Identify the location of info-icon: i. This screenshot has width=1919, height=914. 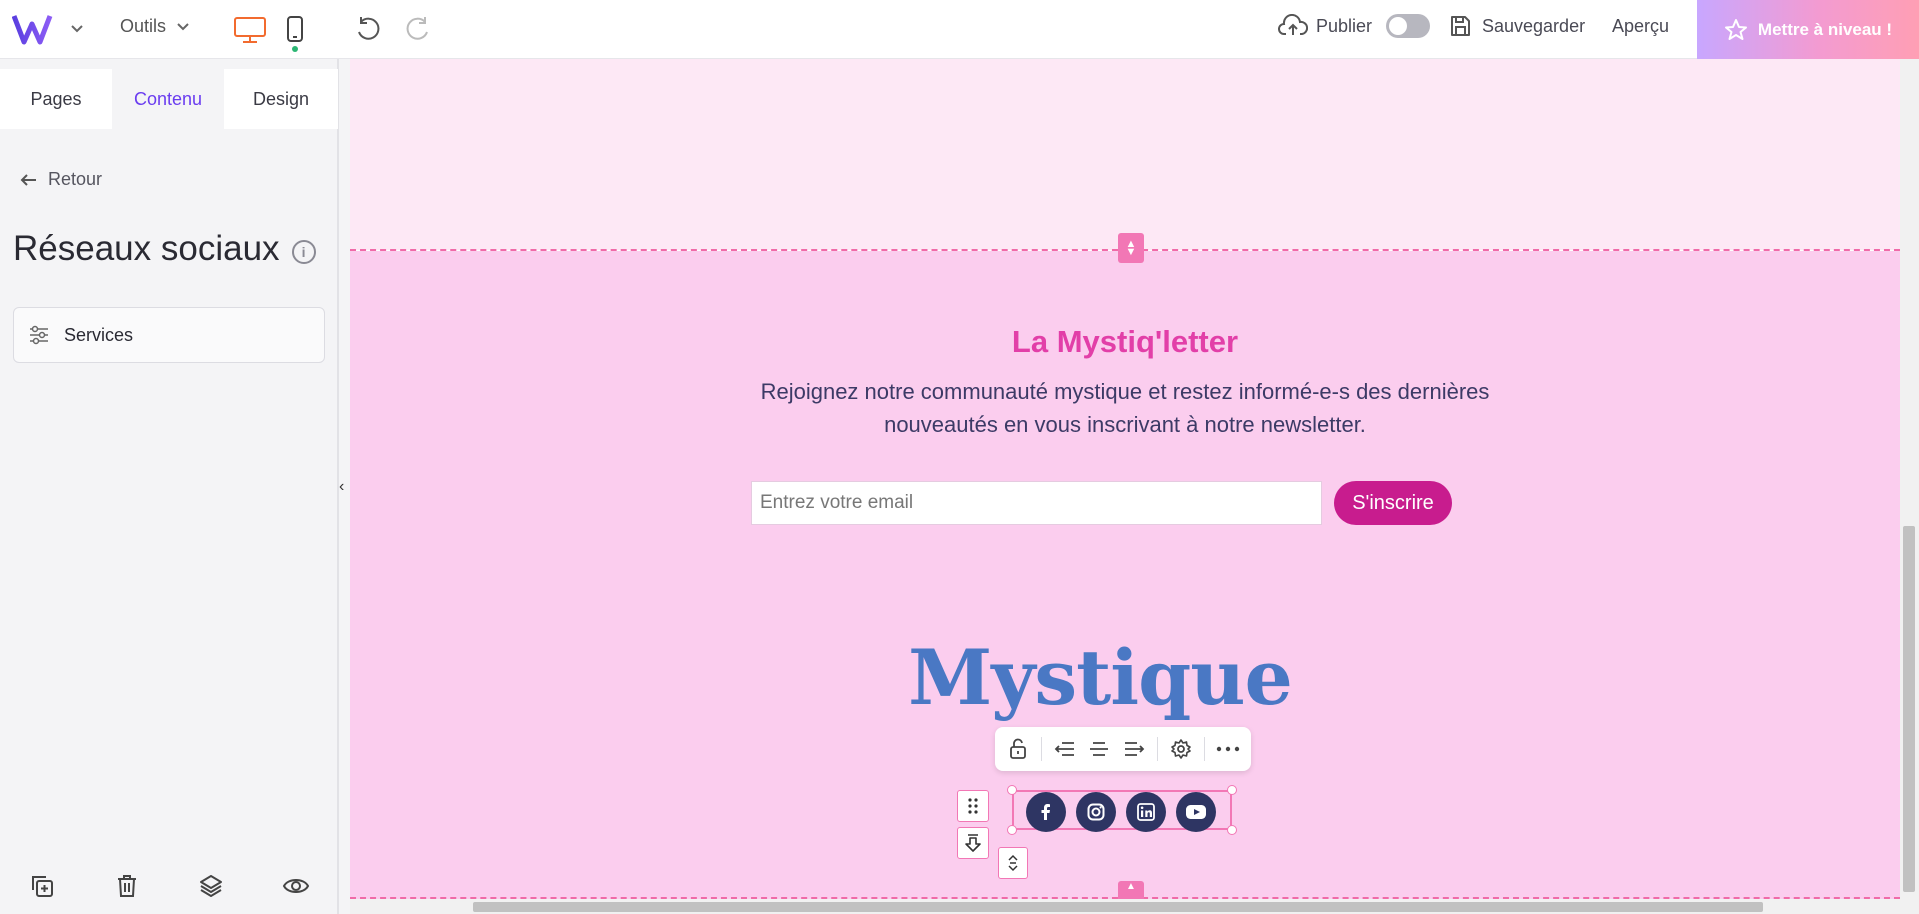
(303, 252).